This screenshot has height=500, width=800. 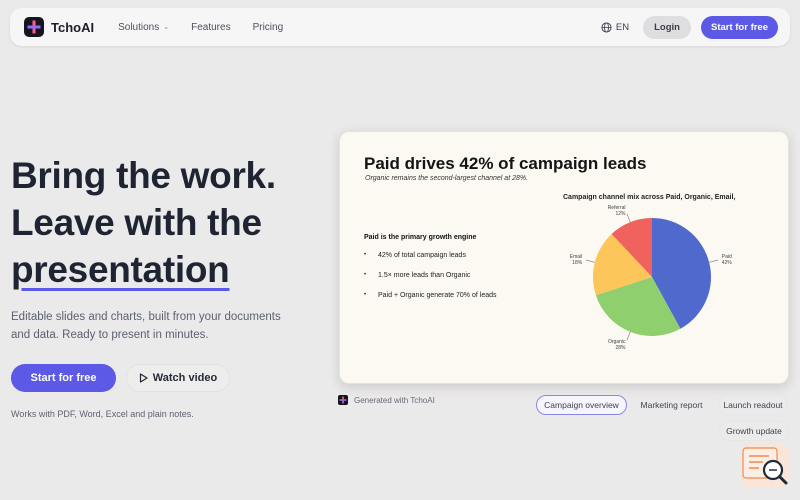 I want to click on slide-title: Paid drives 42% of campaign leads, so click(x=505, y=163).